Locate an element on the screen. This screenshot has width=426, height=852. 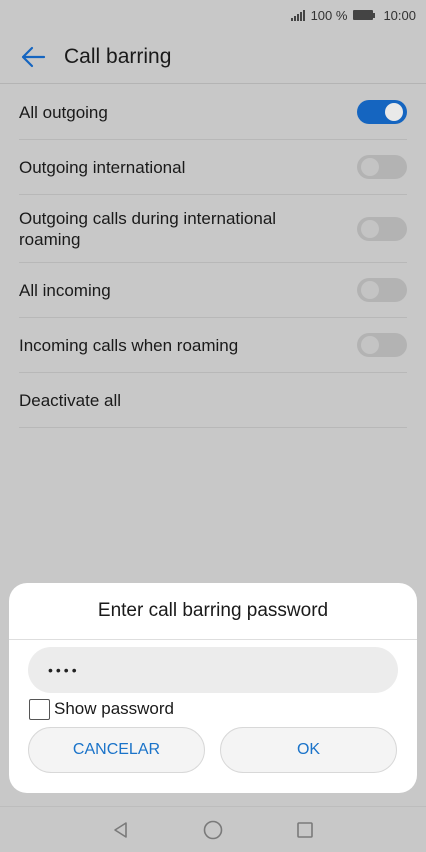
show-password-checkbox is located at coordinates (39, 709).